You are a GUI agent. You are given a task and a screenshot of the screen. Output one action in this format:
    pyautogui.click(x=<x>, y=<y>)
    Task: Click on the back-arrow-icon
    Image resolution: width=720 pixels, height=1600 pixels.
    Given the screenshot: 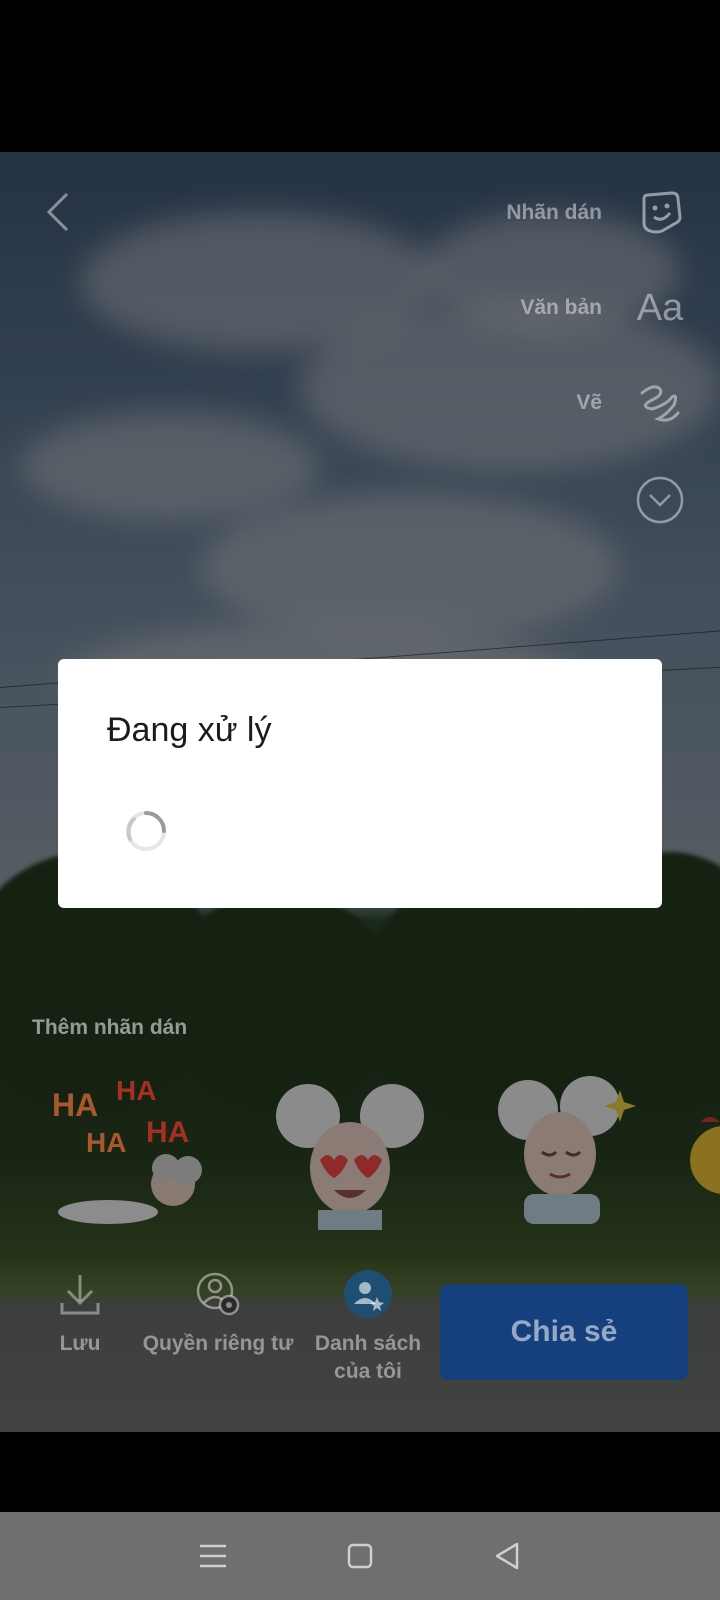 What is the action you would take?
    pyautogui.click(x=57, y=212)
    